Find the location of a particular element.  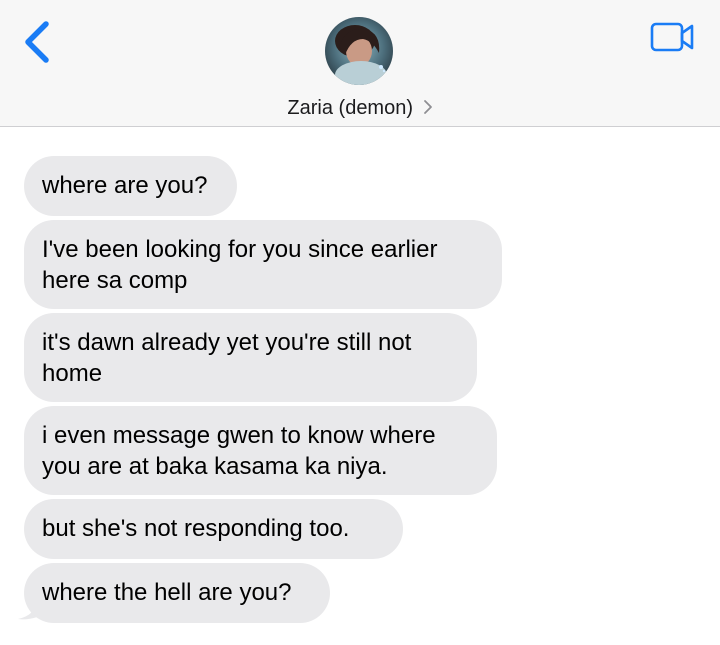

contact-name-button: Zaria (demon) is located at coordinates (360, 108).